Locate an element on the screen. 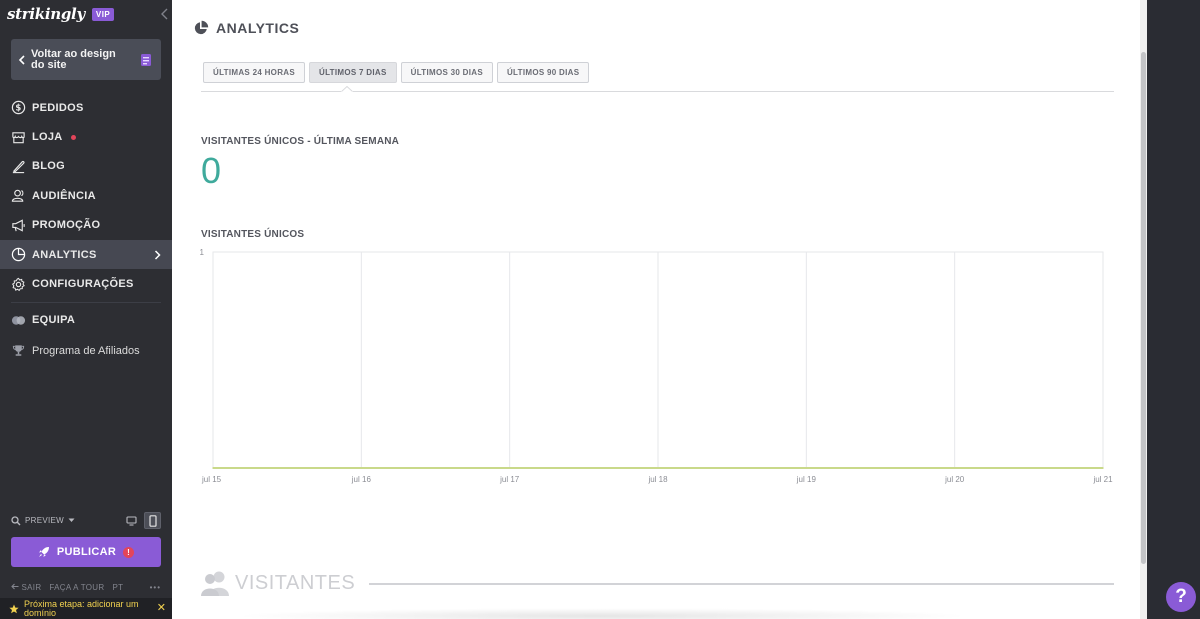 The width and height of the screenshot is (1200, 619). desktop-icon is located at coordinates (131, 520).